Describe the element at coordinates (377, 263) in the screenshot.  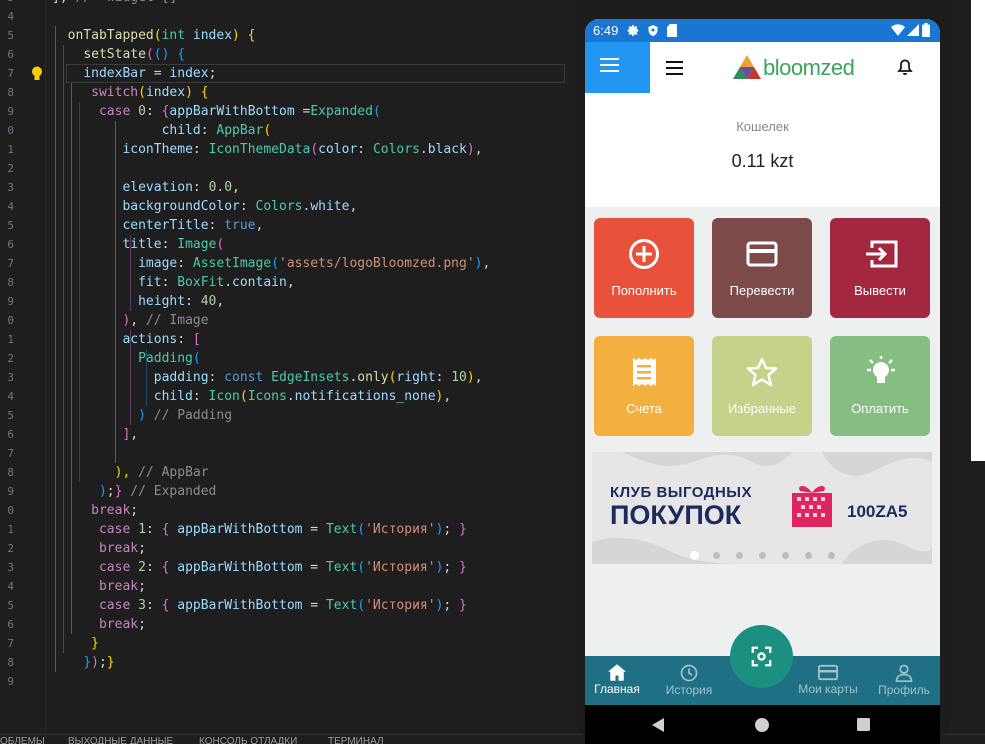
I see `code-token: 'assets/logoBloomzed.png'` at that location.